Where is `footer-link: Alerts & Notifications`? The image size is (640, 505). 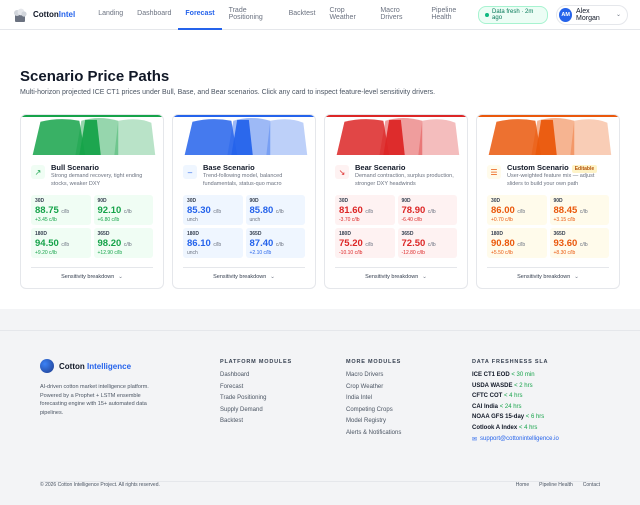
footer-link: Alerts & Notifications is located at coordinates (409, 433).